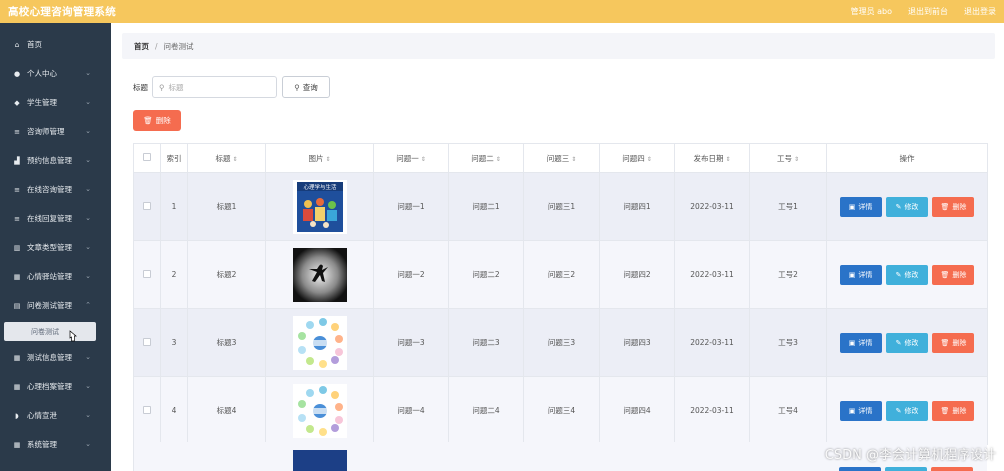 The image size is (1004, 471). Describe the element at coordinates (928, 11) in the screenshot. I see `to-front-link: 退出到前台` at that location.